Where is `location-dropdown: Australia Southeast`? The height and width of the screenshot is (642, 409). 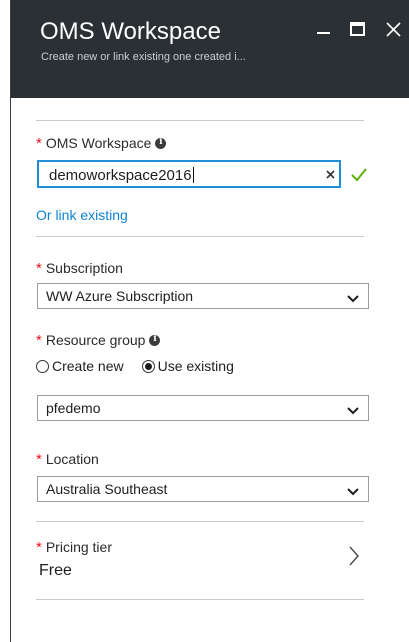
location-dropdown: Australia Southeast is located at coordinates (203, 489).